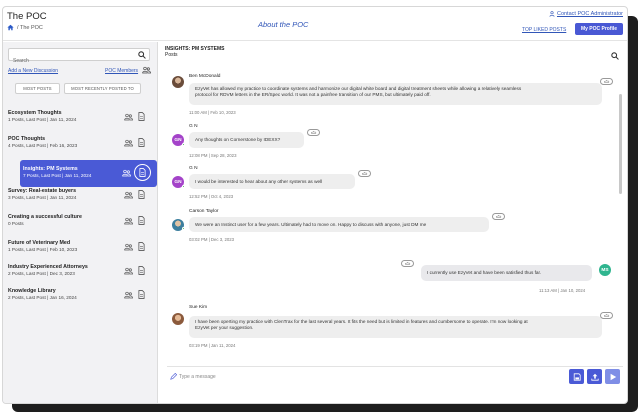  I want to click on topic-title: Knowledge Library, so click(32, 291).